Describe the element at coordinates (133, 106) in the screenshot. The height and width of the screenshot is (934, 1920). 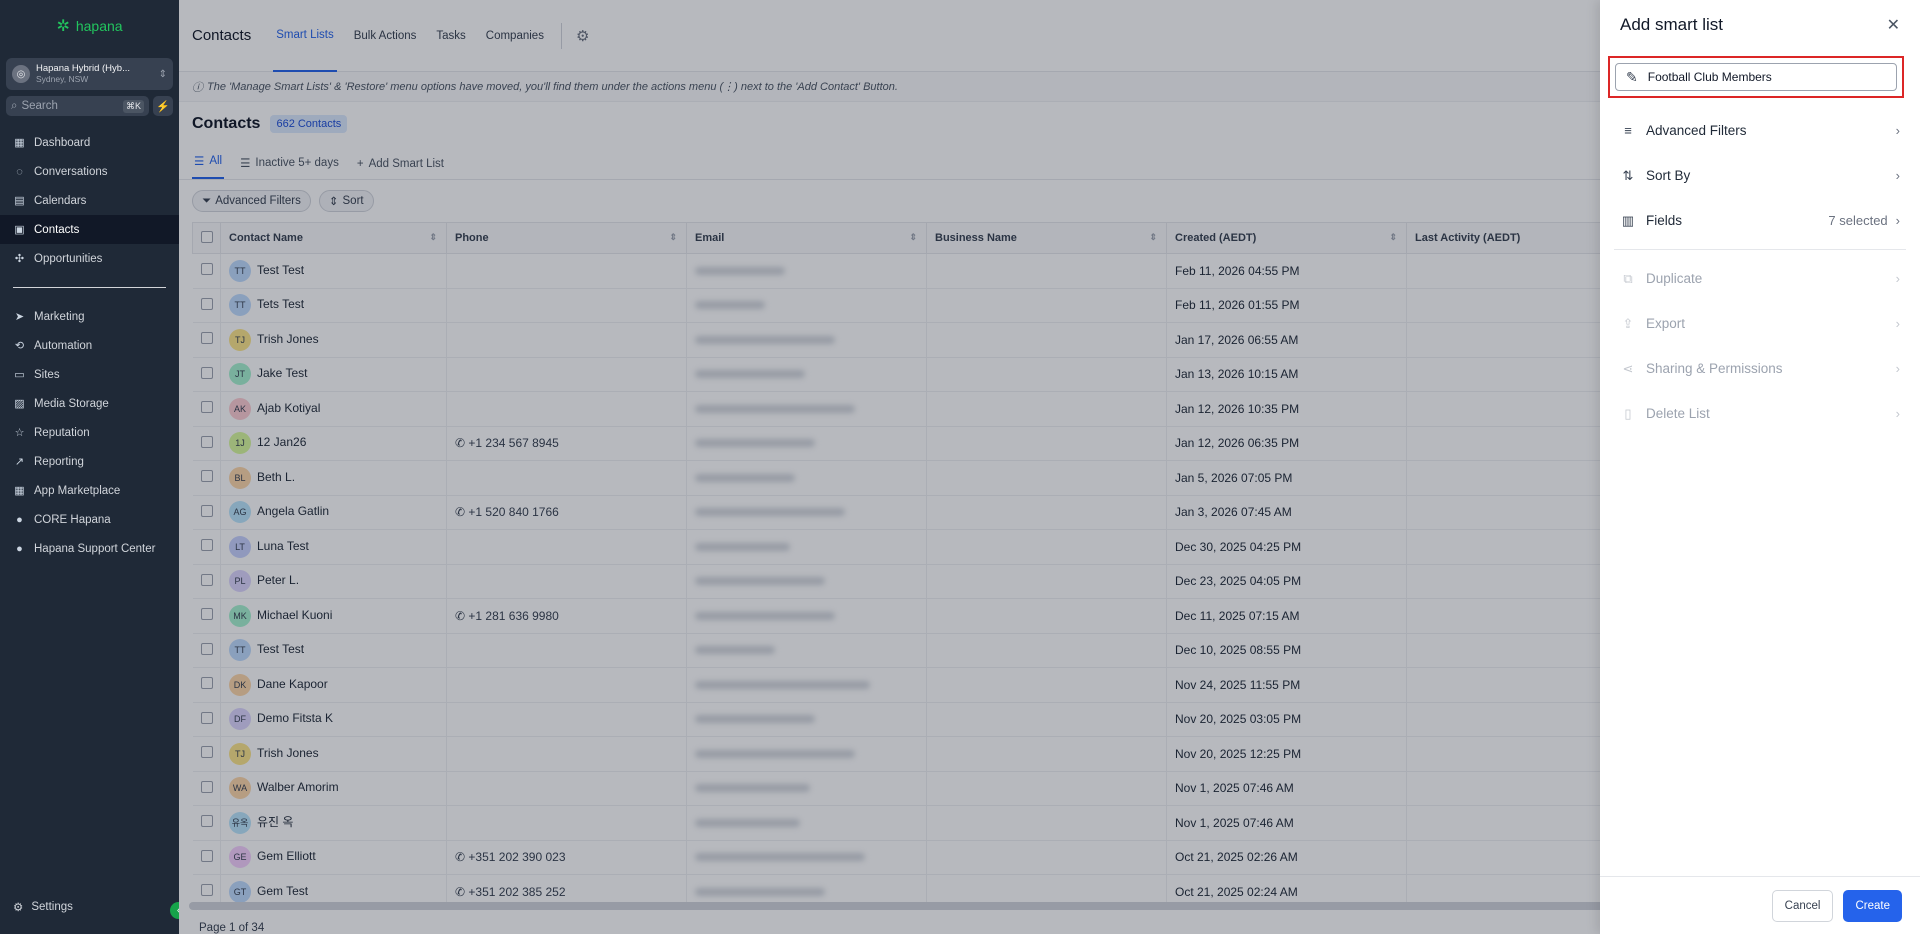
I see `search-shortcut: ⌘K` at that location.